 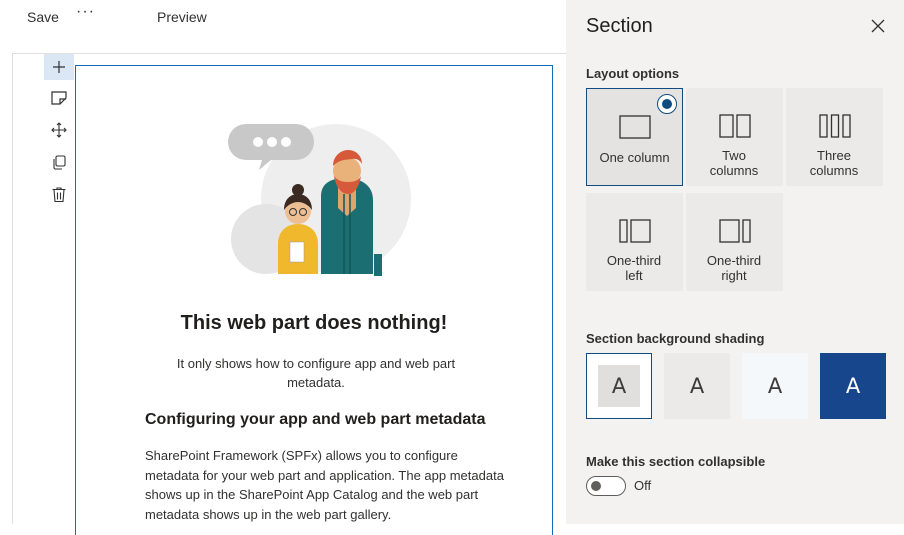 What do you see at coordinates (634, 157) in the screenshot?
I see `layout-label: One column` at bounding box center [634, 157].